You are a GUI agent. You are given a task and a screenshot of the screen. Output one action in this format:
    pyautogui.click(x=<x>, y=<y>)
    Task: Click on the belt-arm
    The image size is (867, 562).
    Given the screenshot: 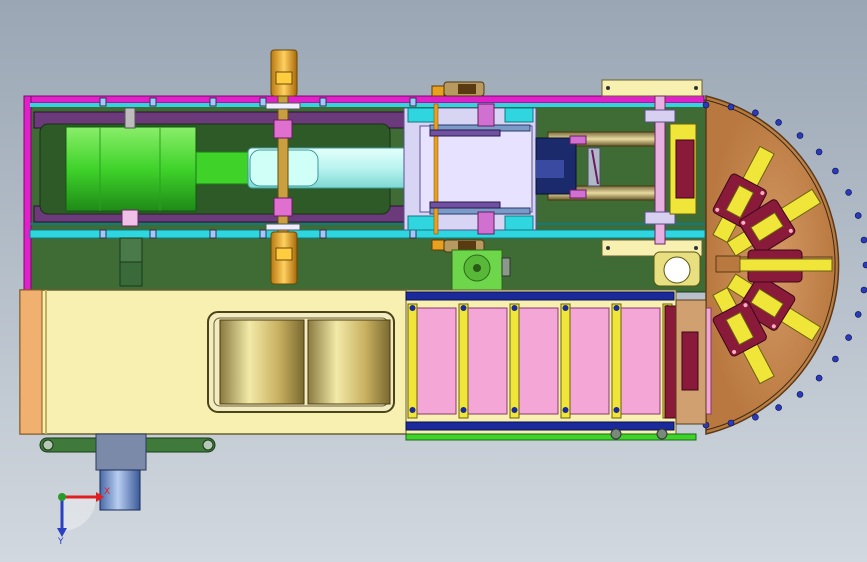 What is the action you would take?
    pyautogui.click(x=226, y=168)
    